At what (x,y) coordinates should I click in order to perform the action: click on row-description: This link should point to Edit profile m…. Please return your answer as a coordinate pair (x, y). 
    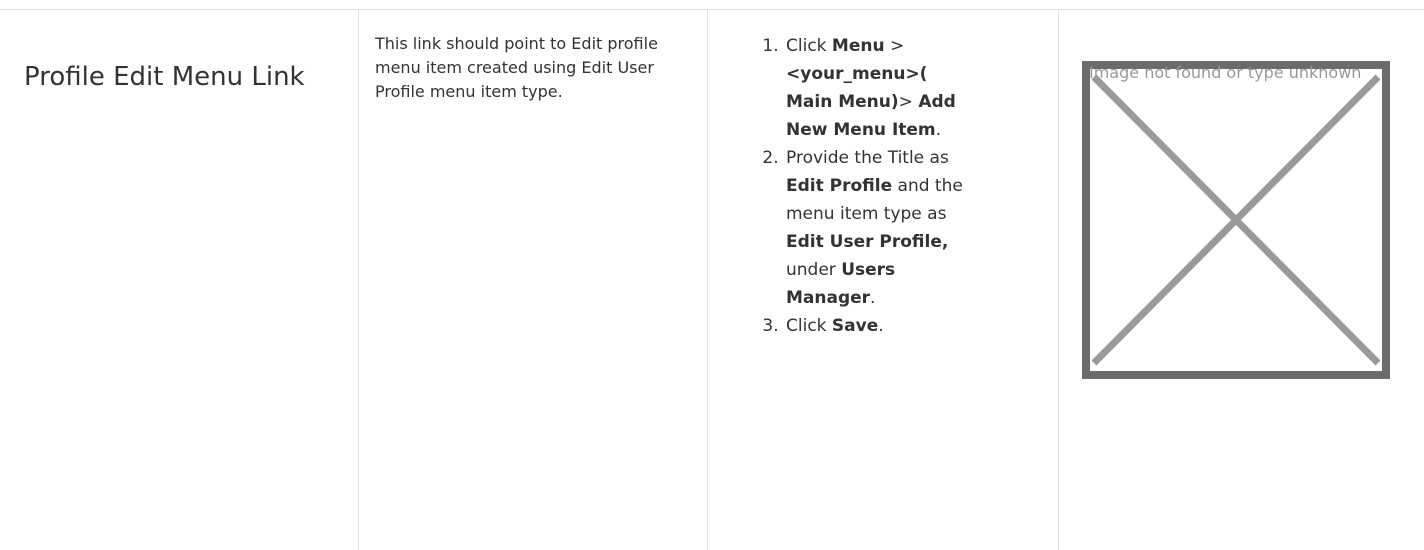
    Looking at the image, I should click on (516, 67).